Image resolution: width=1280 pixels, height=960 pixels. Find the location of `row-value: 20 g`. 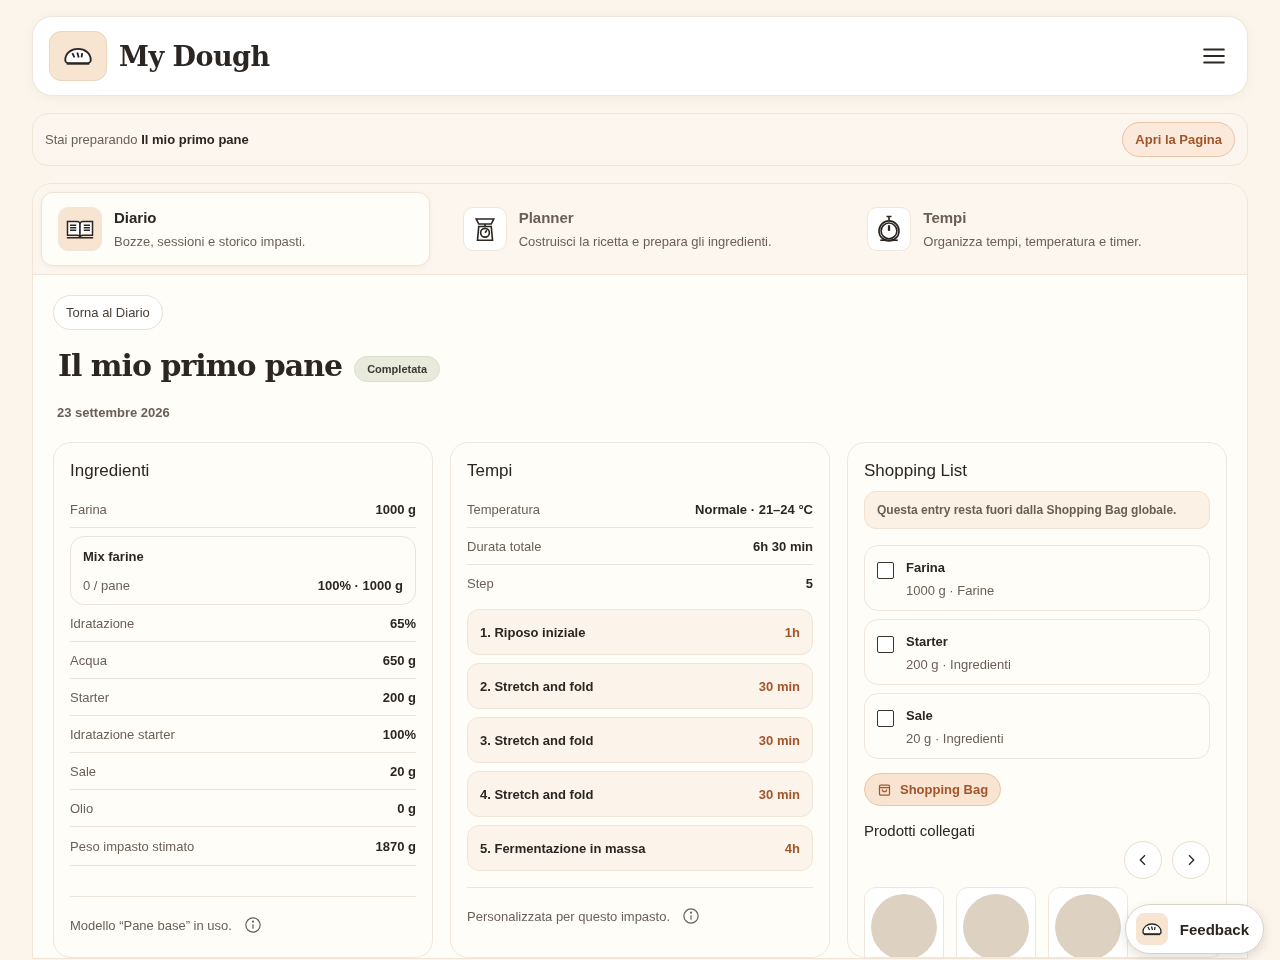

row-value: 20 g is located at coordinates (403, 771).